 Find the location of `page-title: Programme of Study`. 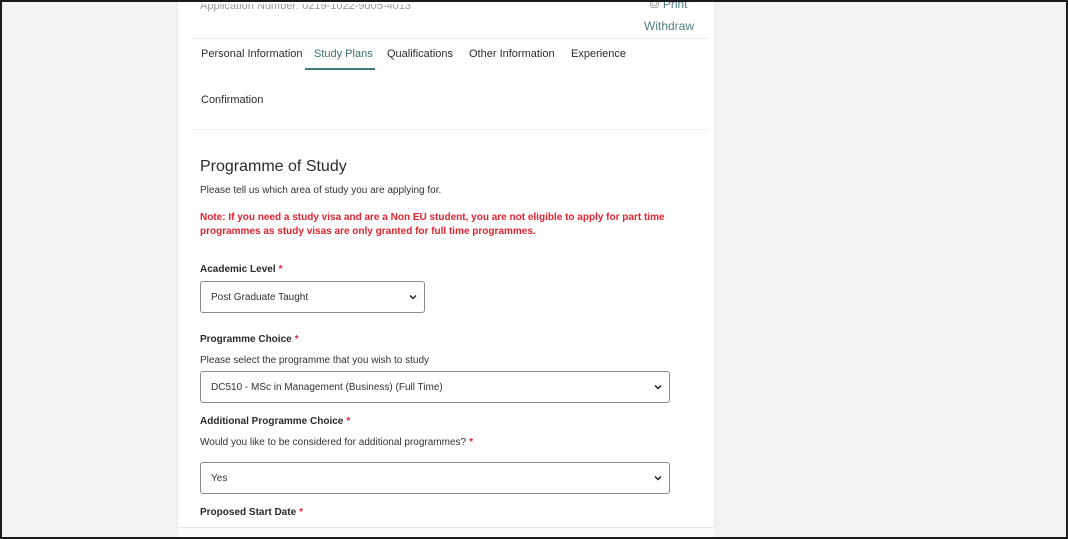

page-title: Programme of Study is located at coordinates (273, 166).